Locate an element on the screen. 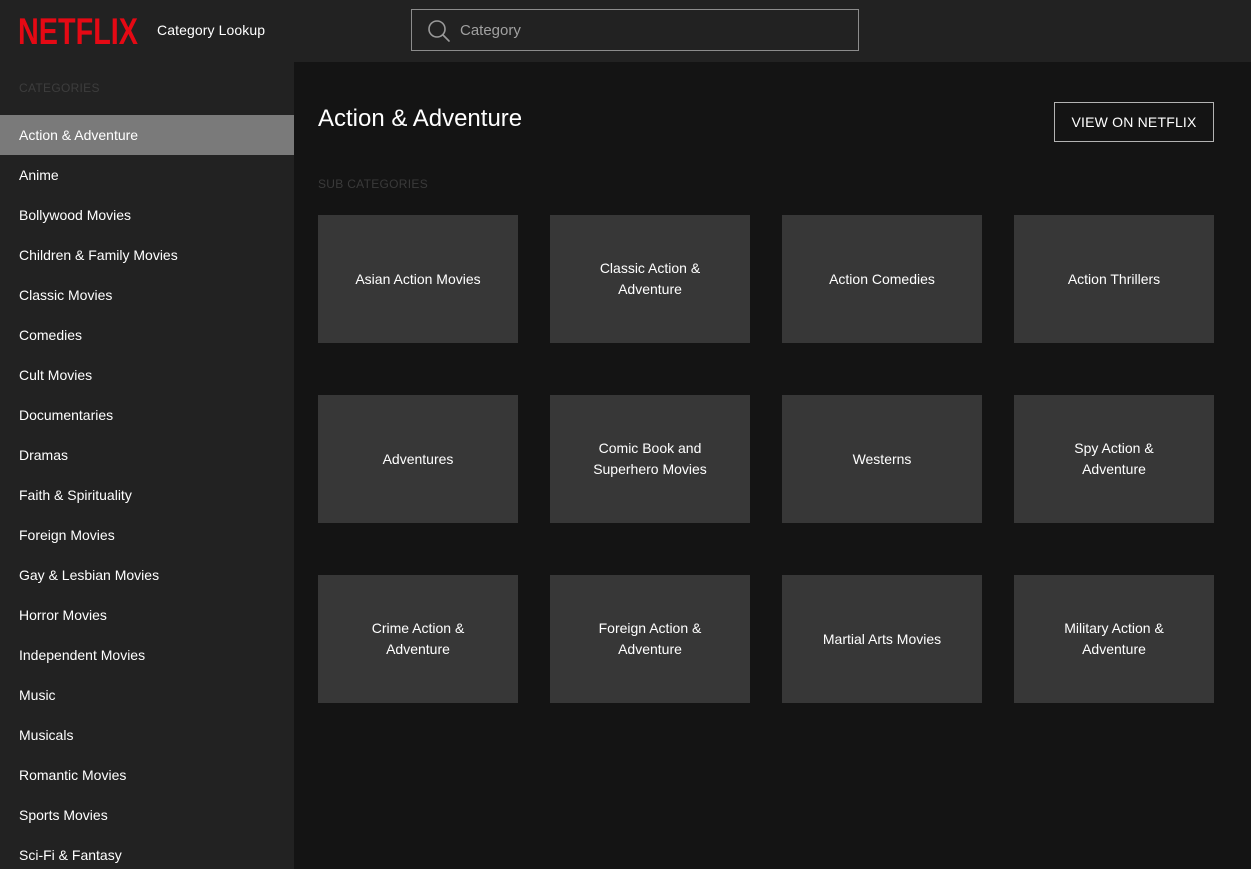 The height and width of the screenshot is (869, 1251). subcategory-label: Foreign Action & Adventure is located at coordinates (650, 638).